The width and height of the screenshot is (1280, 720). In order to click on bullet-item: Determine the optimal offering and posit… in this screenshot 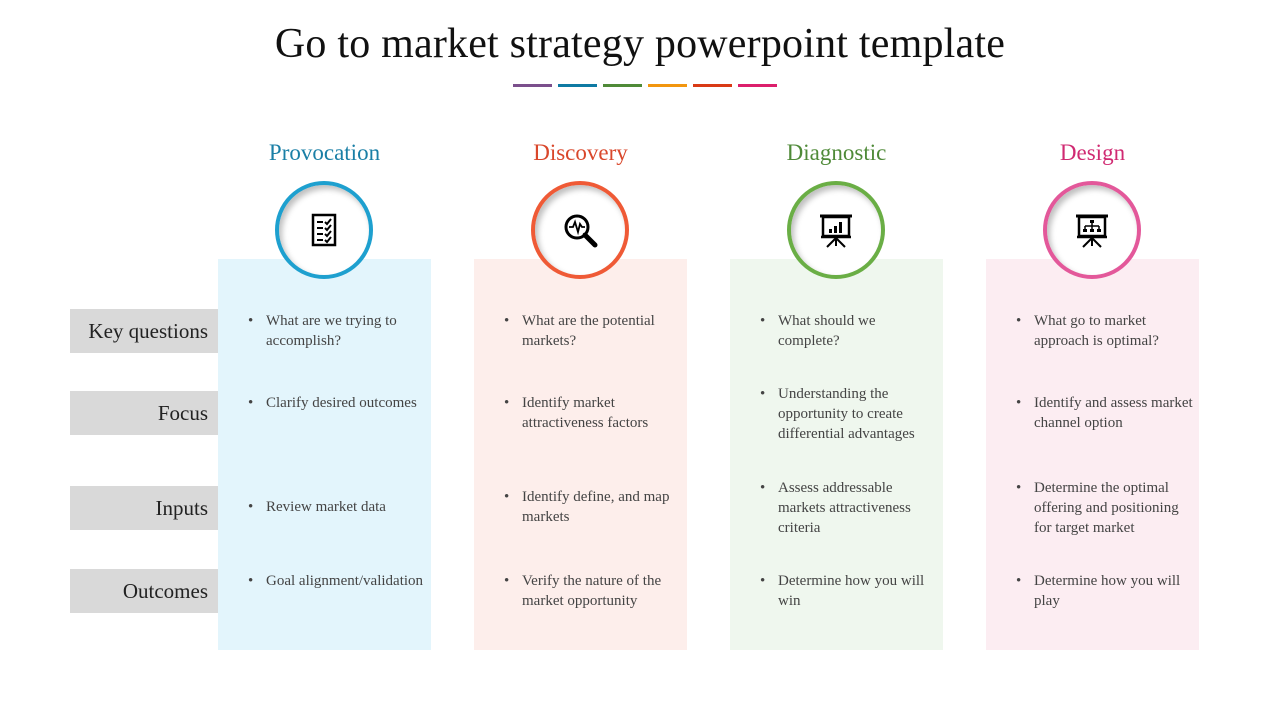, I will do `click(1104, 508)`.